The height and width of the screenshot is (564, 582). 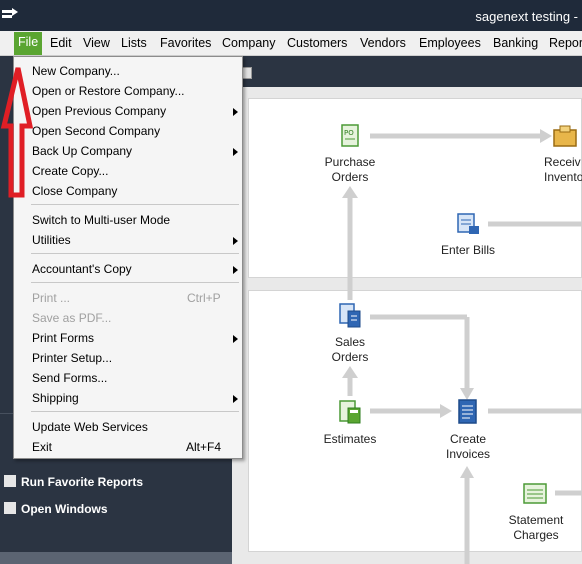 What do you see at coordinates (468, 224) in the screenshot?
I see `enter-bills-icon` at bounding box center [468, 224].